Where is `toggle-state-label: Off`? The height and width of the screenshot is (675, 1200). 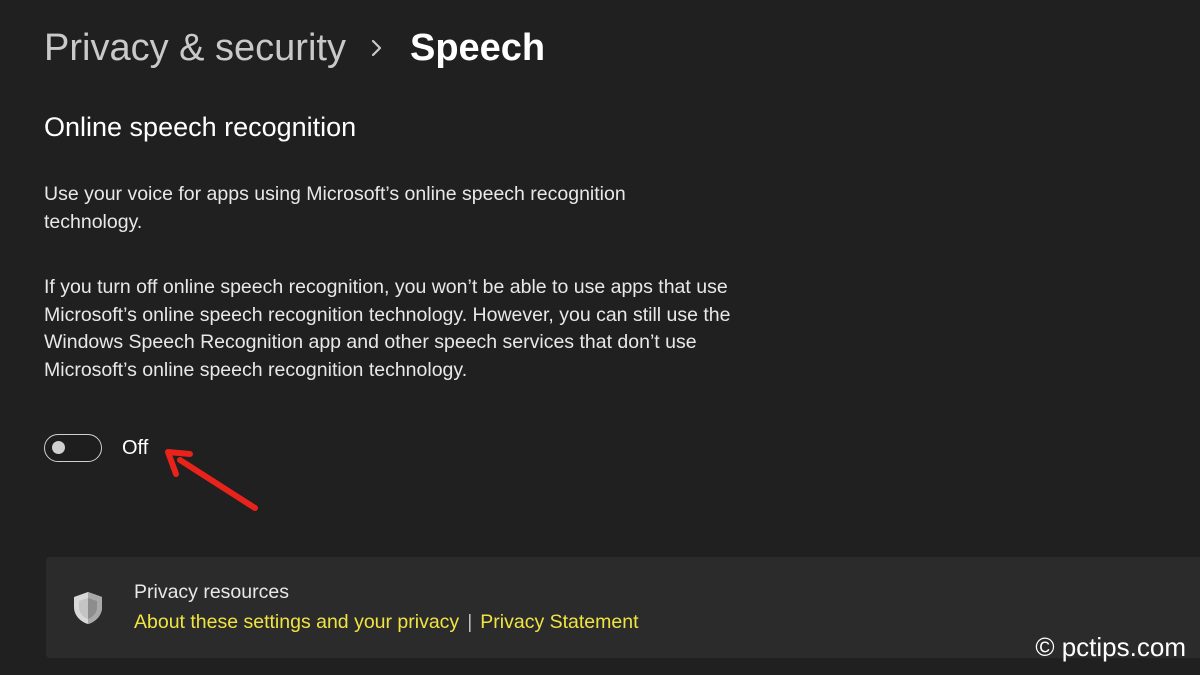 toggle-state-label: Off is located at coordinates (135, 447).